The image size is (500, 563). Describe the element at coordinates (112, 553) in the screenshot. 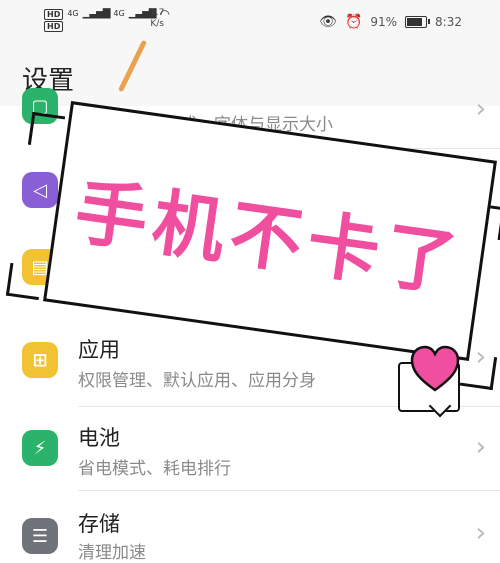

I see `settings-item-subtitle: 清理加速` at that location.